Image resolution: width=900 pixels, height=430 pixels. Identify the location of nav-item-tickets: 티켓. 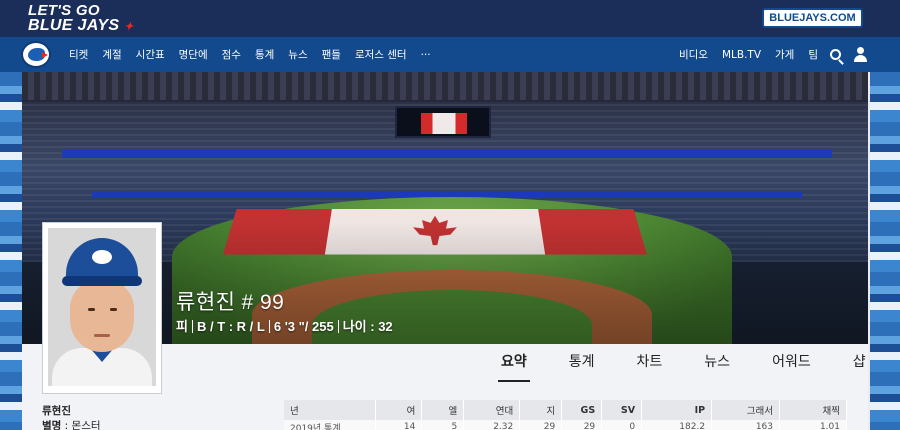
(78, 54).